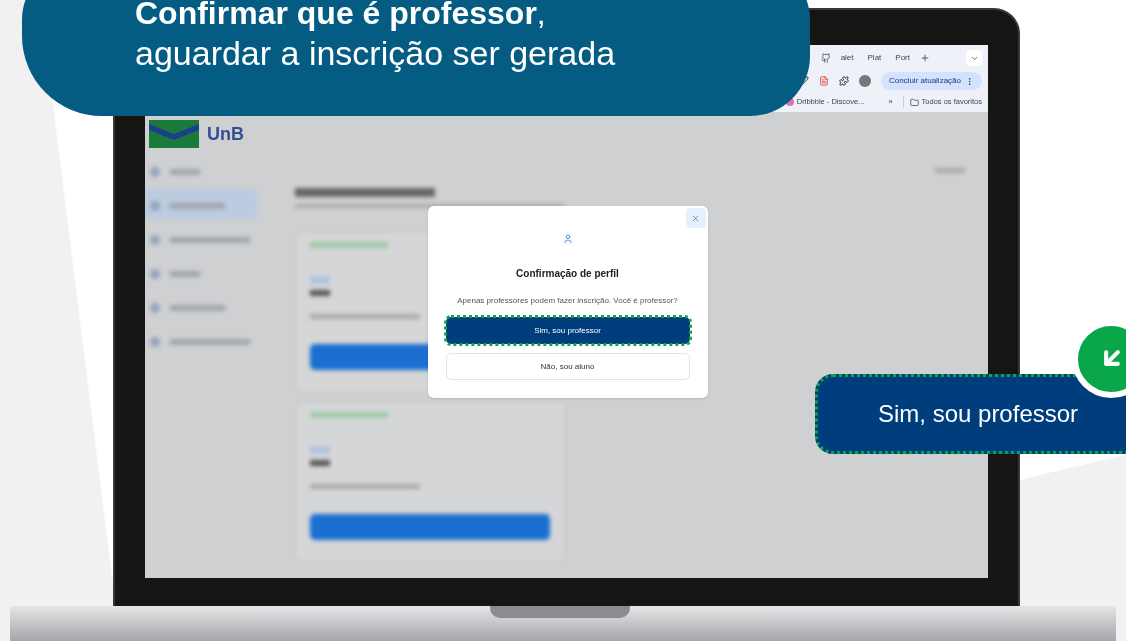  I want to click on folder-icon, so click(914, 102).